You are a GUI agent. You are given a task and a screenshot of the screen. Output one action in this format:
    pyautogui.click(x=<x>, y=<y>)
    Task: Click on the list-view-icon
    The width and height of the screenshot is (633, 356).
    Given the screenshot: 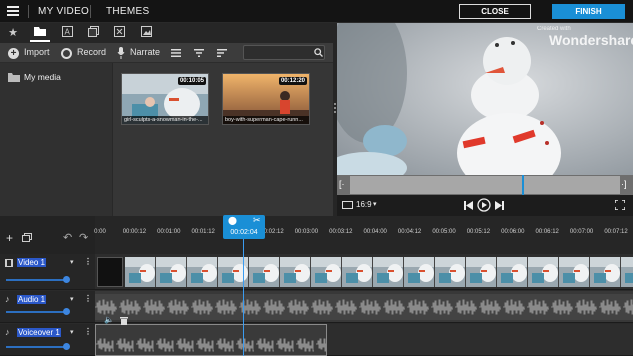 What is the action you would take?
    pyautogui.click(x=176, y=53)
    